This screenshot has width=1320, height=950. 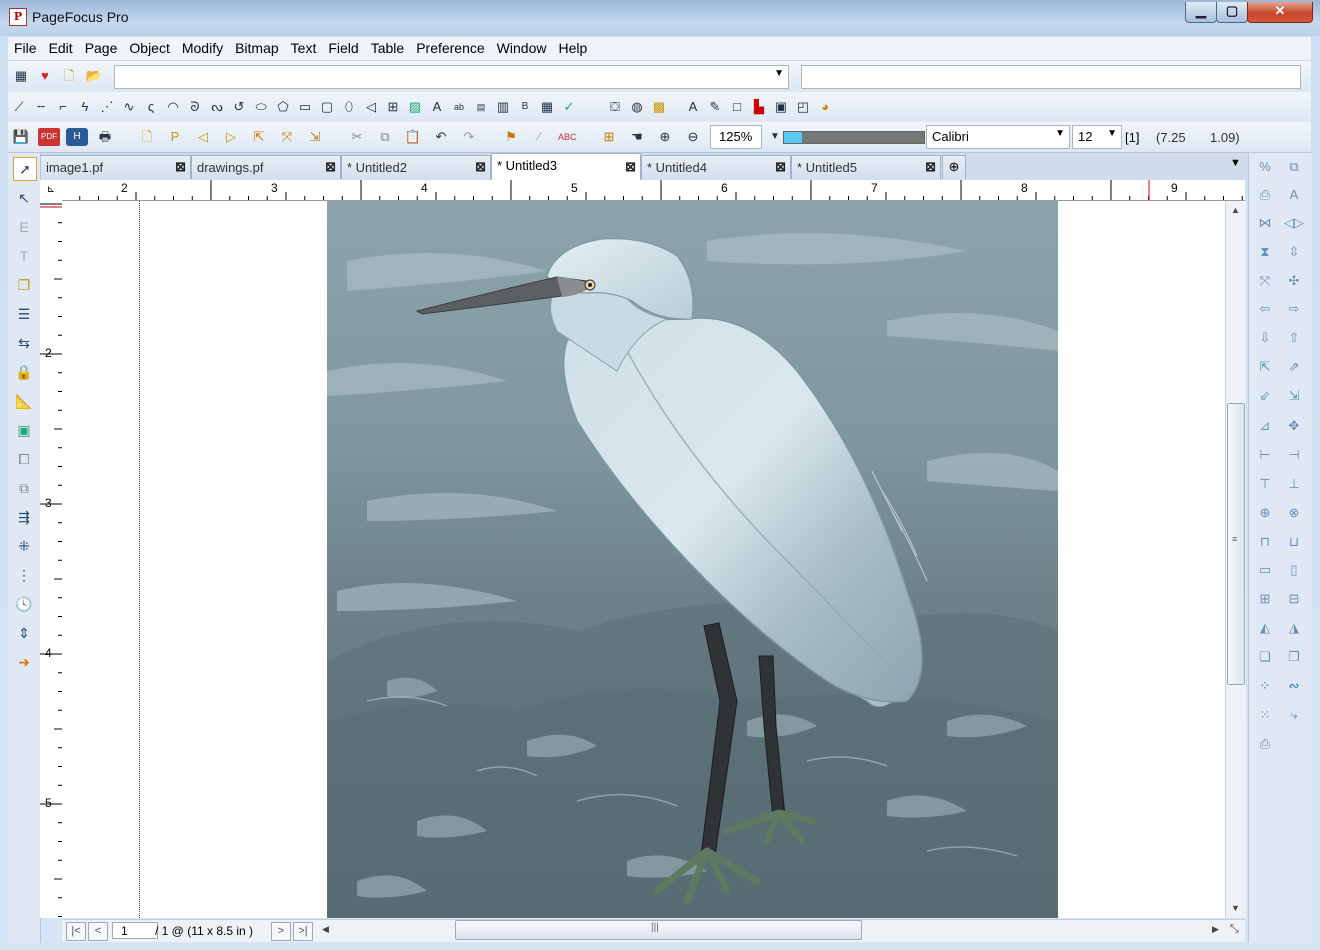 What do you see at coordinates (61, 48) in the screenshot?
I see `menu-edit: Edit` at bounding box center [61, 48].